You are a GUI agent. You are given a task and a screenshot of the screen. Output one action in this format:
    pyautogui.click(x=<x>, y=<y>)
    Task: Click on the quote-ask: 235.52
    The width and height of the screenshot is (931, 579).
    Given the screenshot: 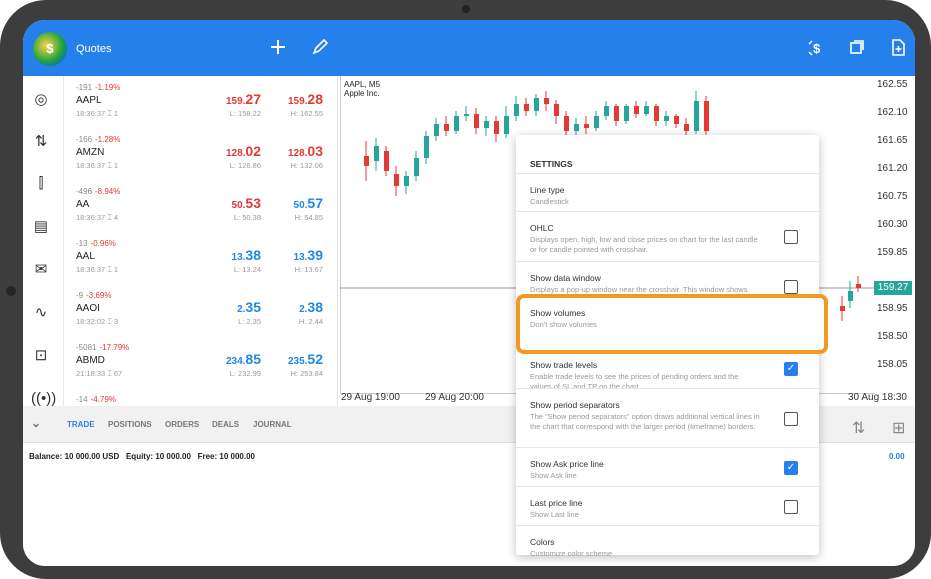 What is the action you would take?
    pyautogui.click(x=305, y=359)
    